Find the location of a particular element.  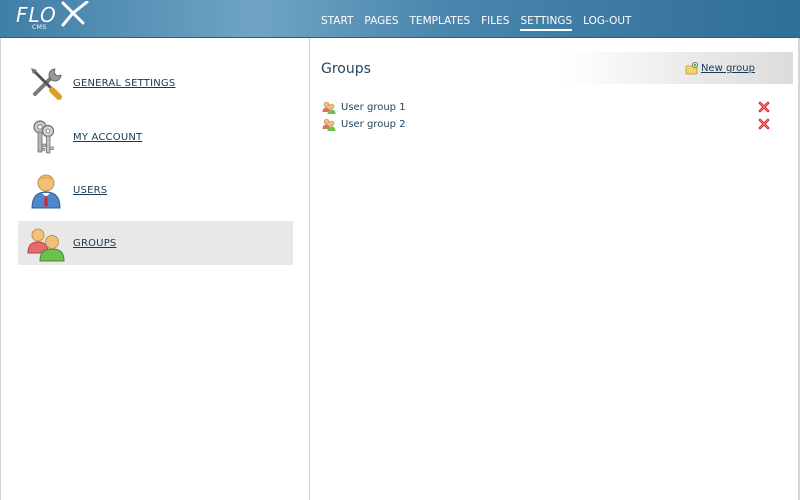

tools-icon is located at coordinates (46, 84).